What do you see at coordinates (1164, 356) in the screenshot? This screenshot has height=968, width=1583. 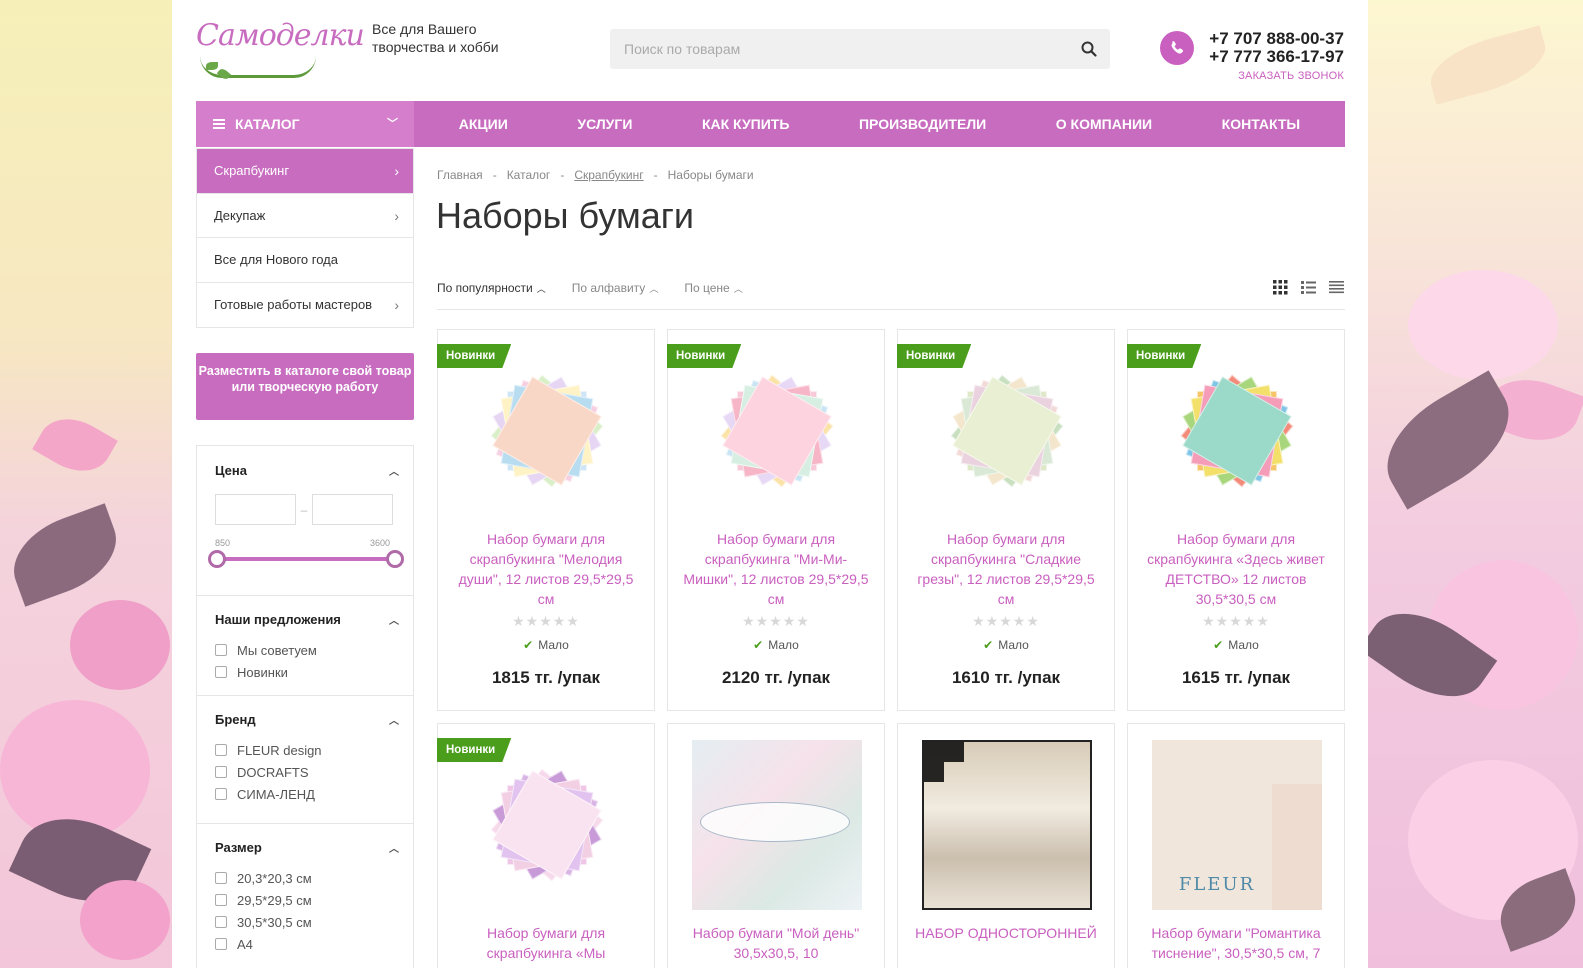 I see `new-badge: Новинки` at bounding box center [1164, 356].